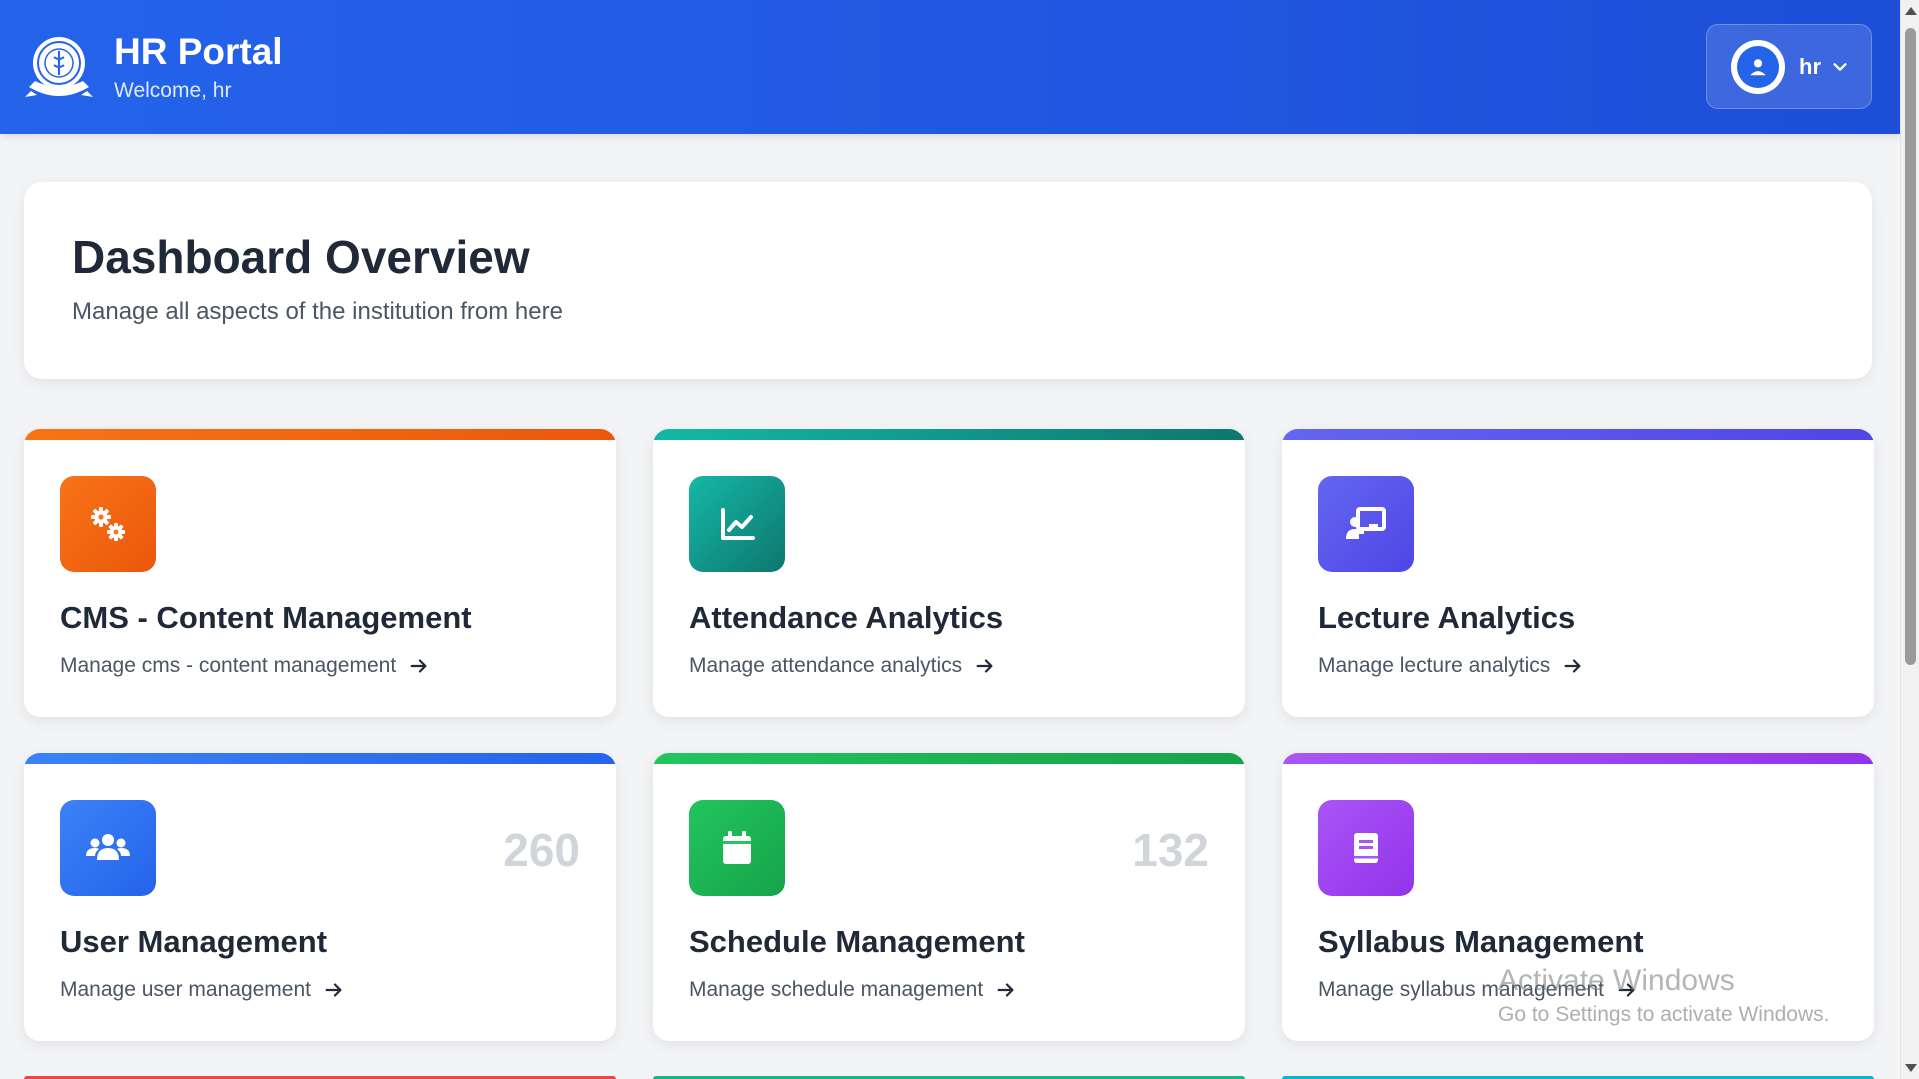 The height and width of the screenshot is (1079, 1919). Describe the element at coordinates (108, 524) in the screenshot. I see `cogs-icon` at that location.